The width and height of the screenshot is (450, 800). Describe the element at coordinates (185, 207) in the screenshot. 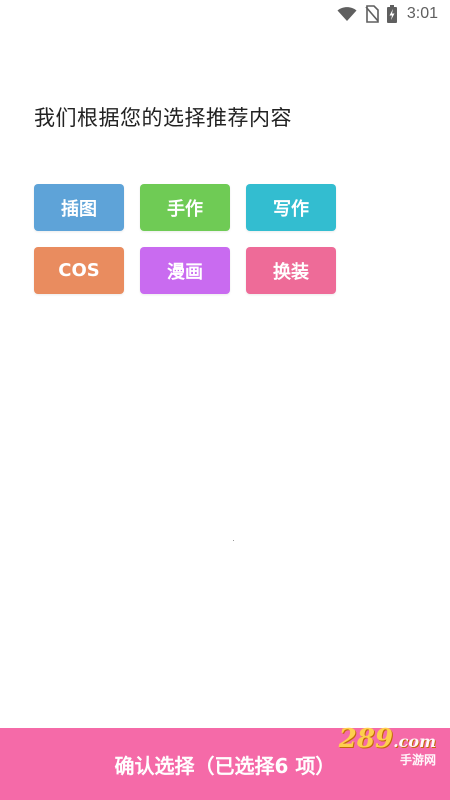

I see `interest-tag-button: 手作` at that location.